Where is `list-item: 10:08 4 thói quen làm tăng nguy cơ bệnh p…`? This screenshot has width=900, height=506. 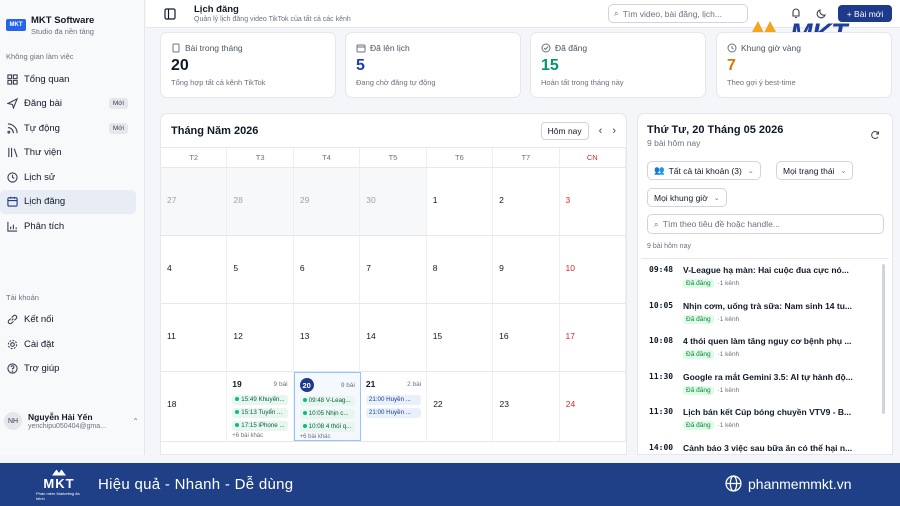
list-item: 10:08 4 thói quen làm tăng nguy cơ bệnh p… is located at coordinates (765, 348).